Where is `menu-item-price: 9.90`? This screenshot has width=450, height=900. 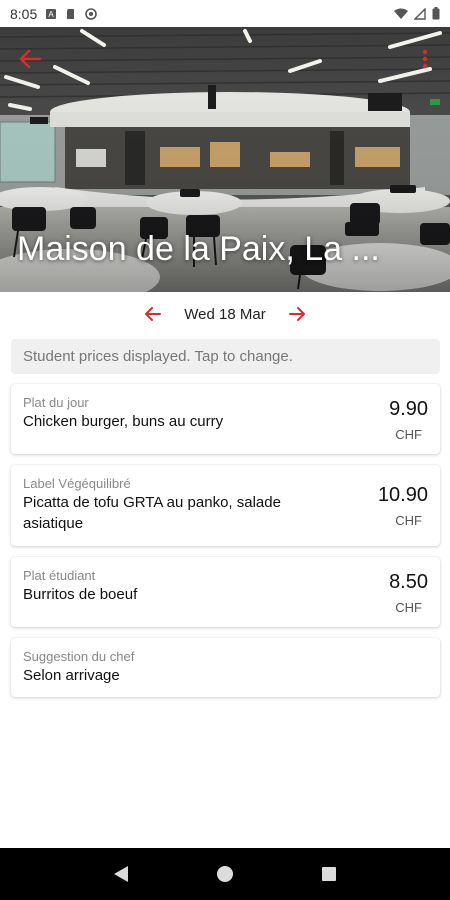
menu-item-price: 9.90 is located at coordinates (408, 409).